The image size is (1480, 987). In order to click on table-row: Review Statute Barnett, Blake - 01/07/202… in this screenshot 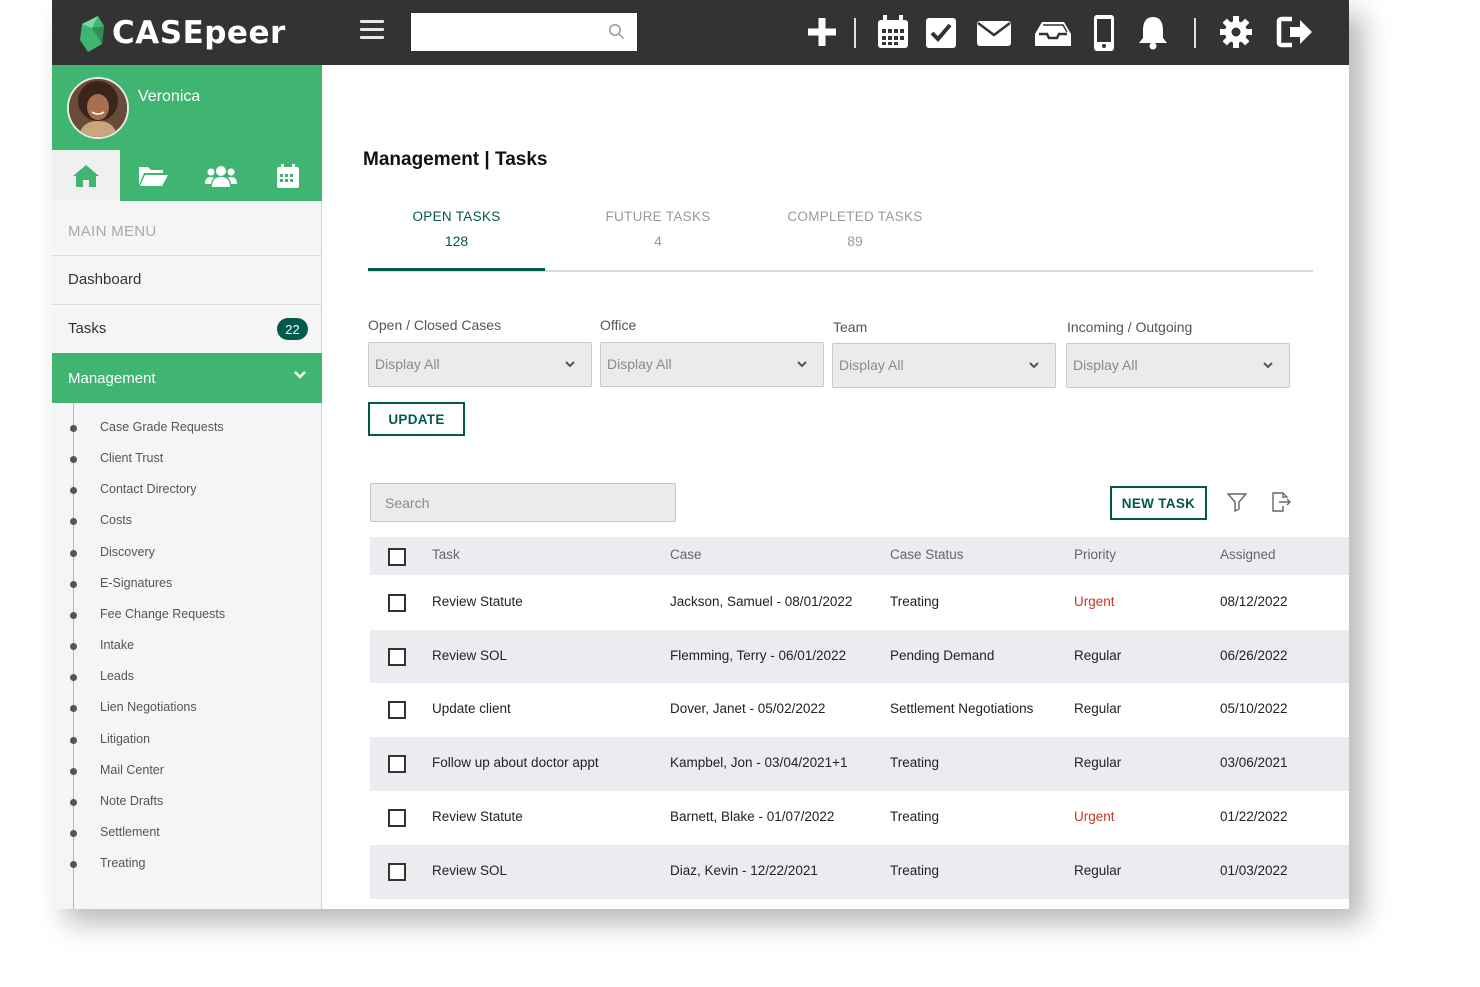, I will do `click(859, 818)`.